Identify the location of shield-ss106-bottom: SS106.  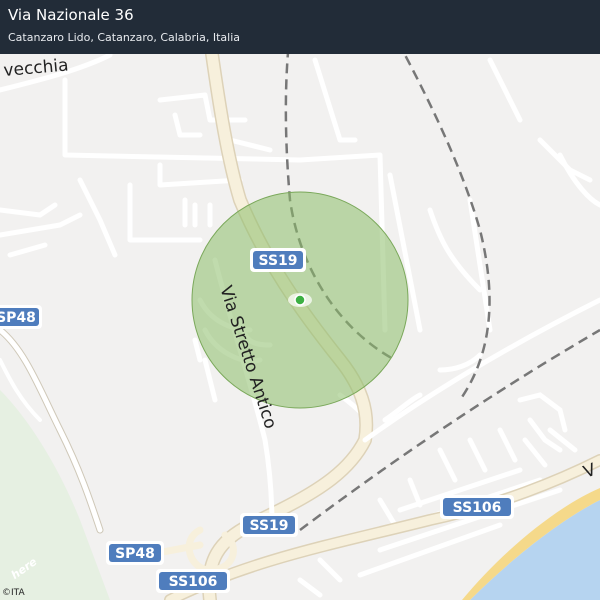
(193, 581).